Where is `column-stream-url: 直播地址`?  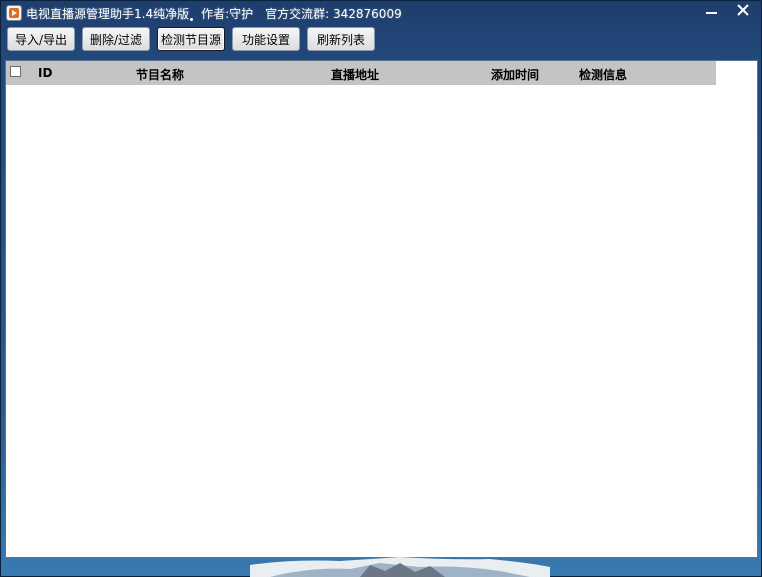 column-stream-url: 直播地址 is located at coordinates (355, 74).